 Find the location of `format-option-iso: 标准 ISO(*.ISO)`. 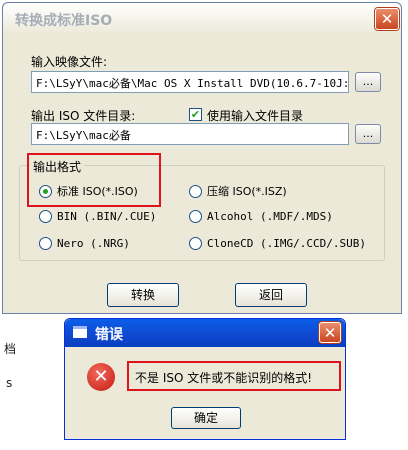

format-option-iso: 标准 ISO(*.ISO) is located at coordinates (88, 191).